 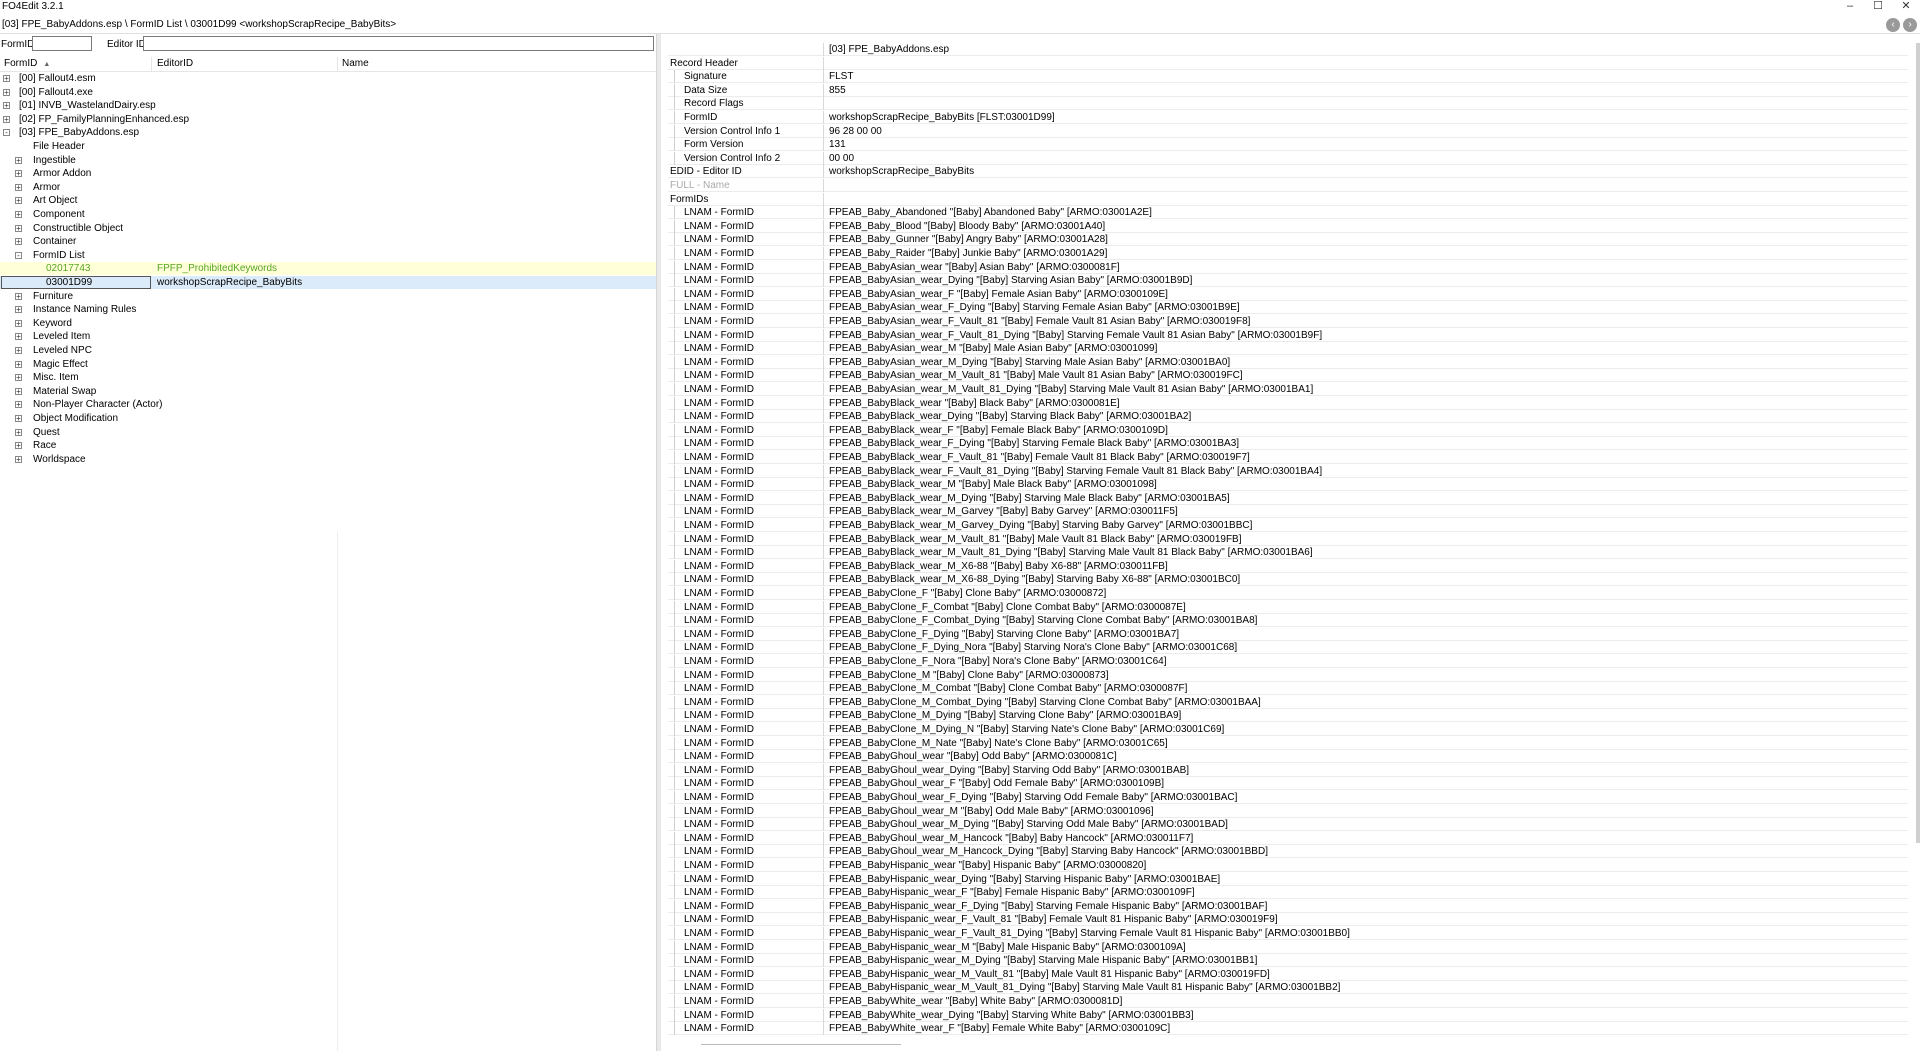 I want to click on record-field-row: [03] FPE_BabyAddons.esp, so click(x=1288, y=49).